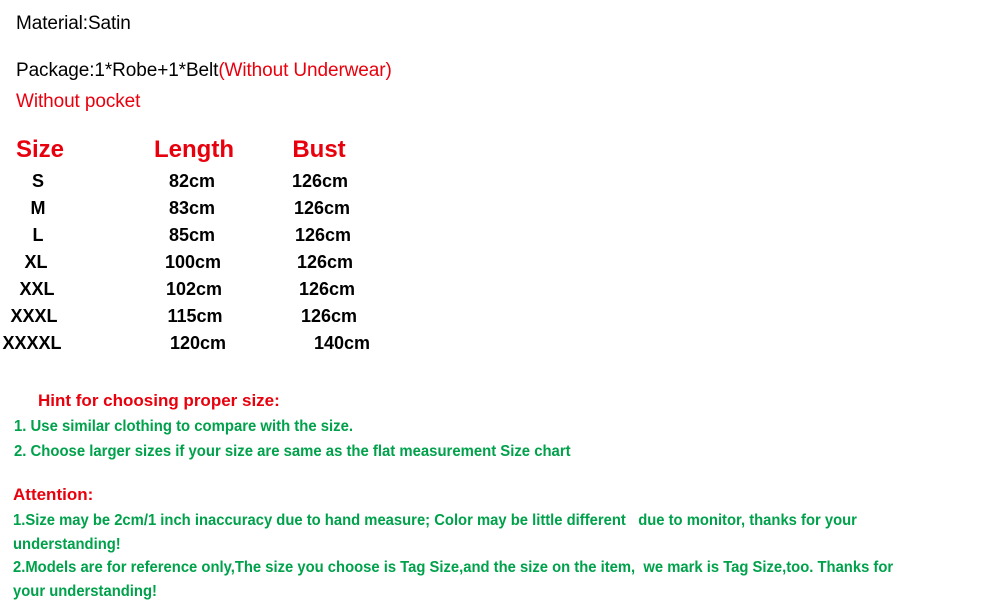  I want to click on table-row: M 83cm 126cm, so click(210, 211).